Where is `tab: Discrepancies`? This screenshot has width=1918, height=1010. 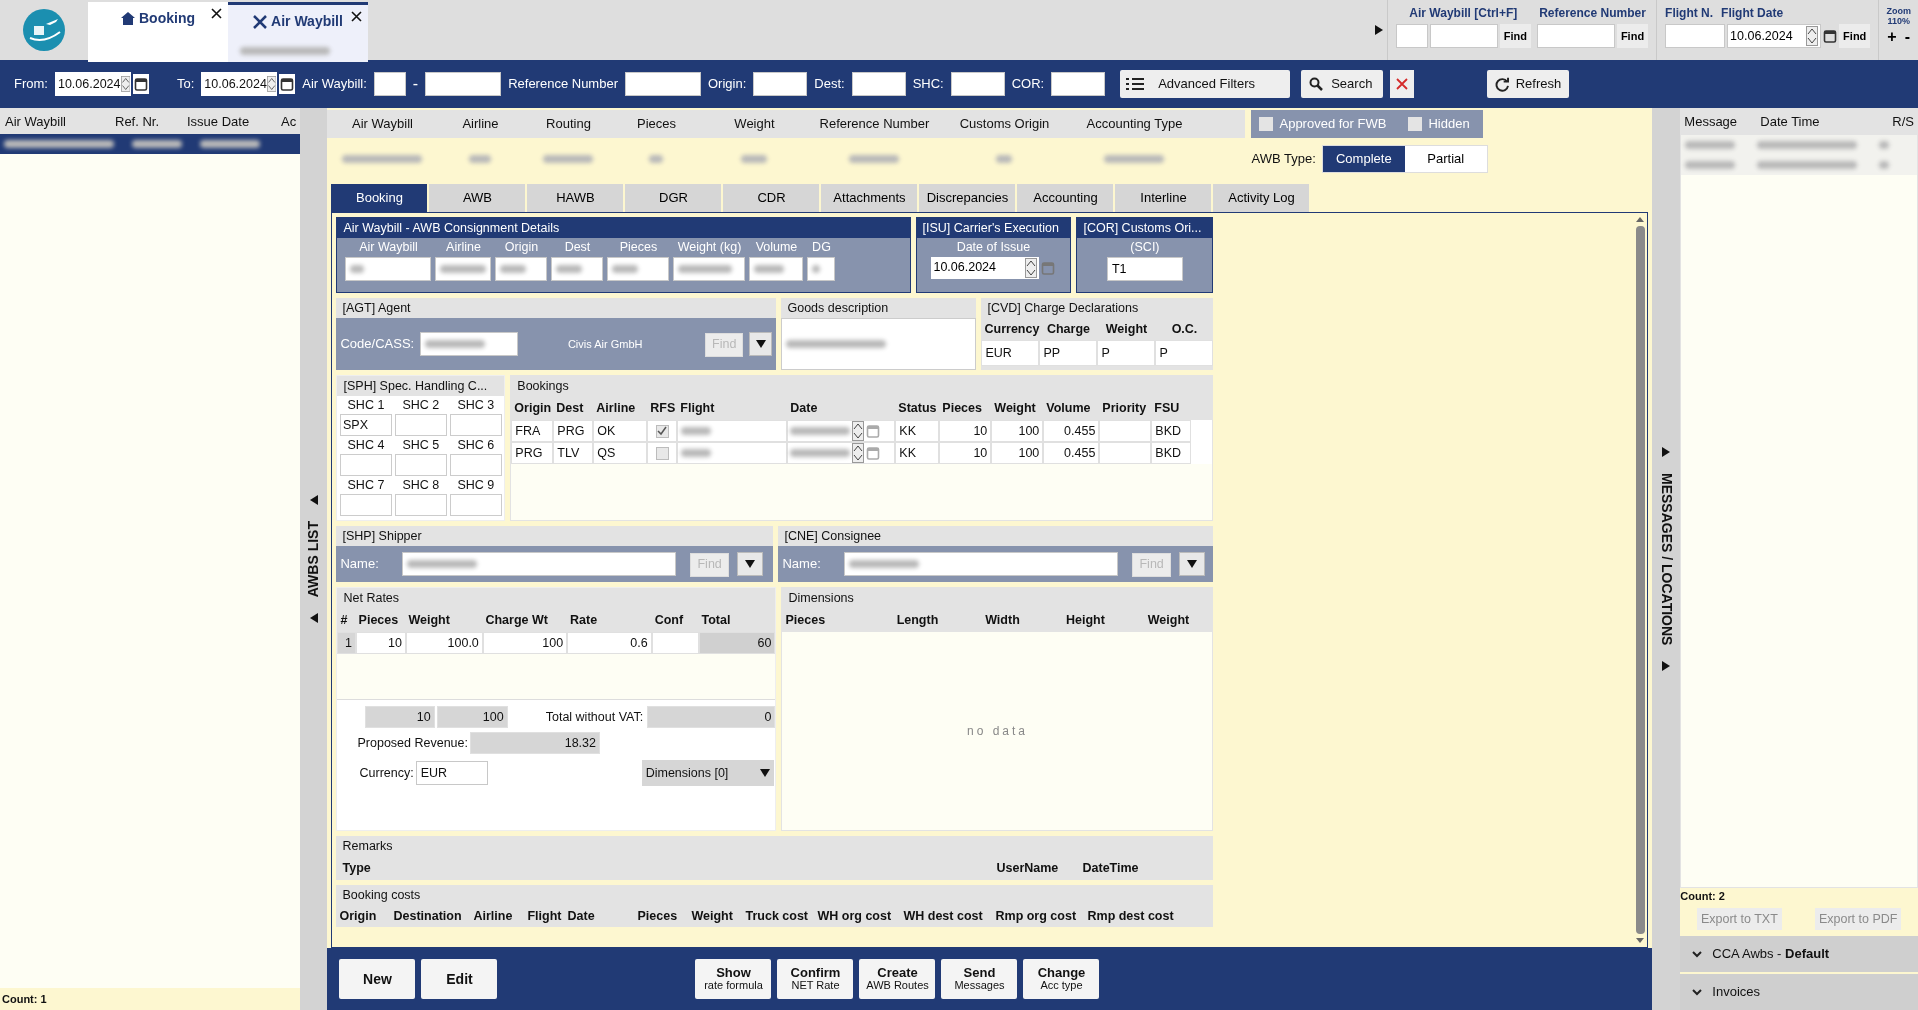
tab: Discrepancies is located at coordinates (967, 198).